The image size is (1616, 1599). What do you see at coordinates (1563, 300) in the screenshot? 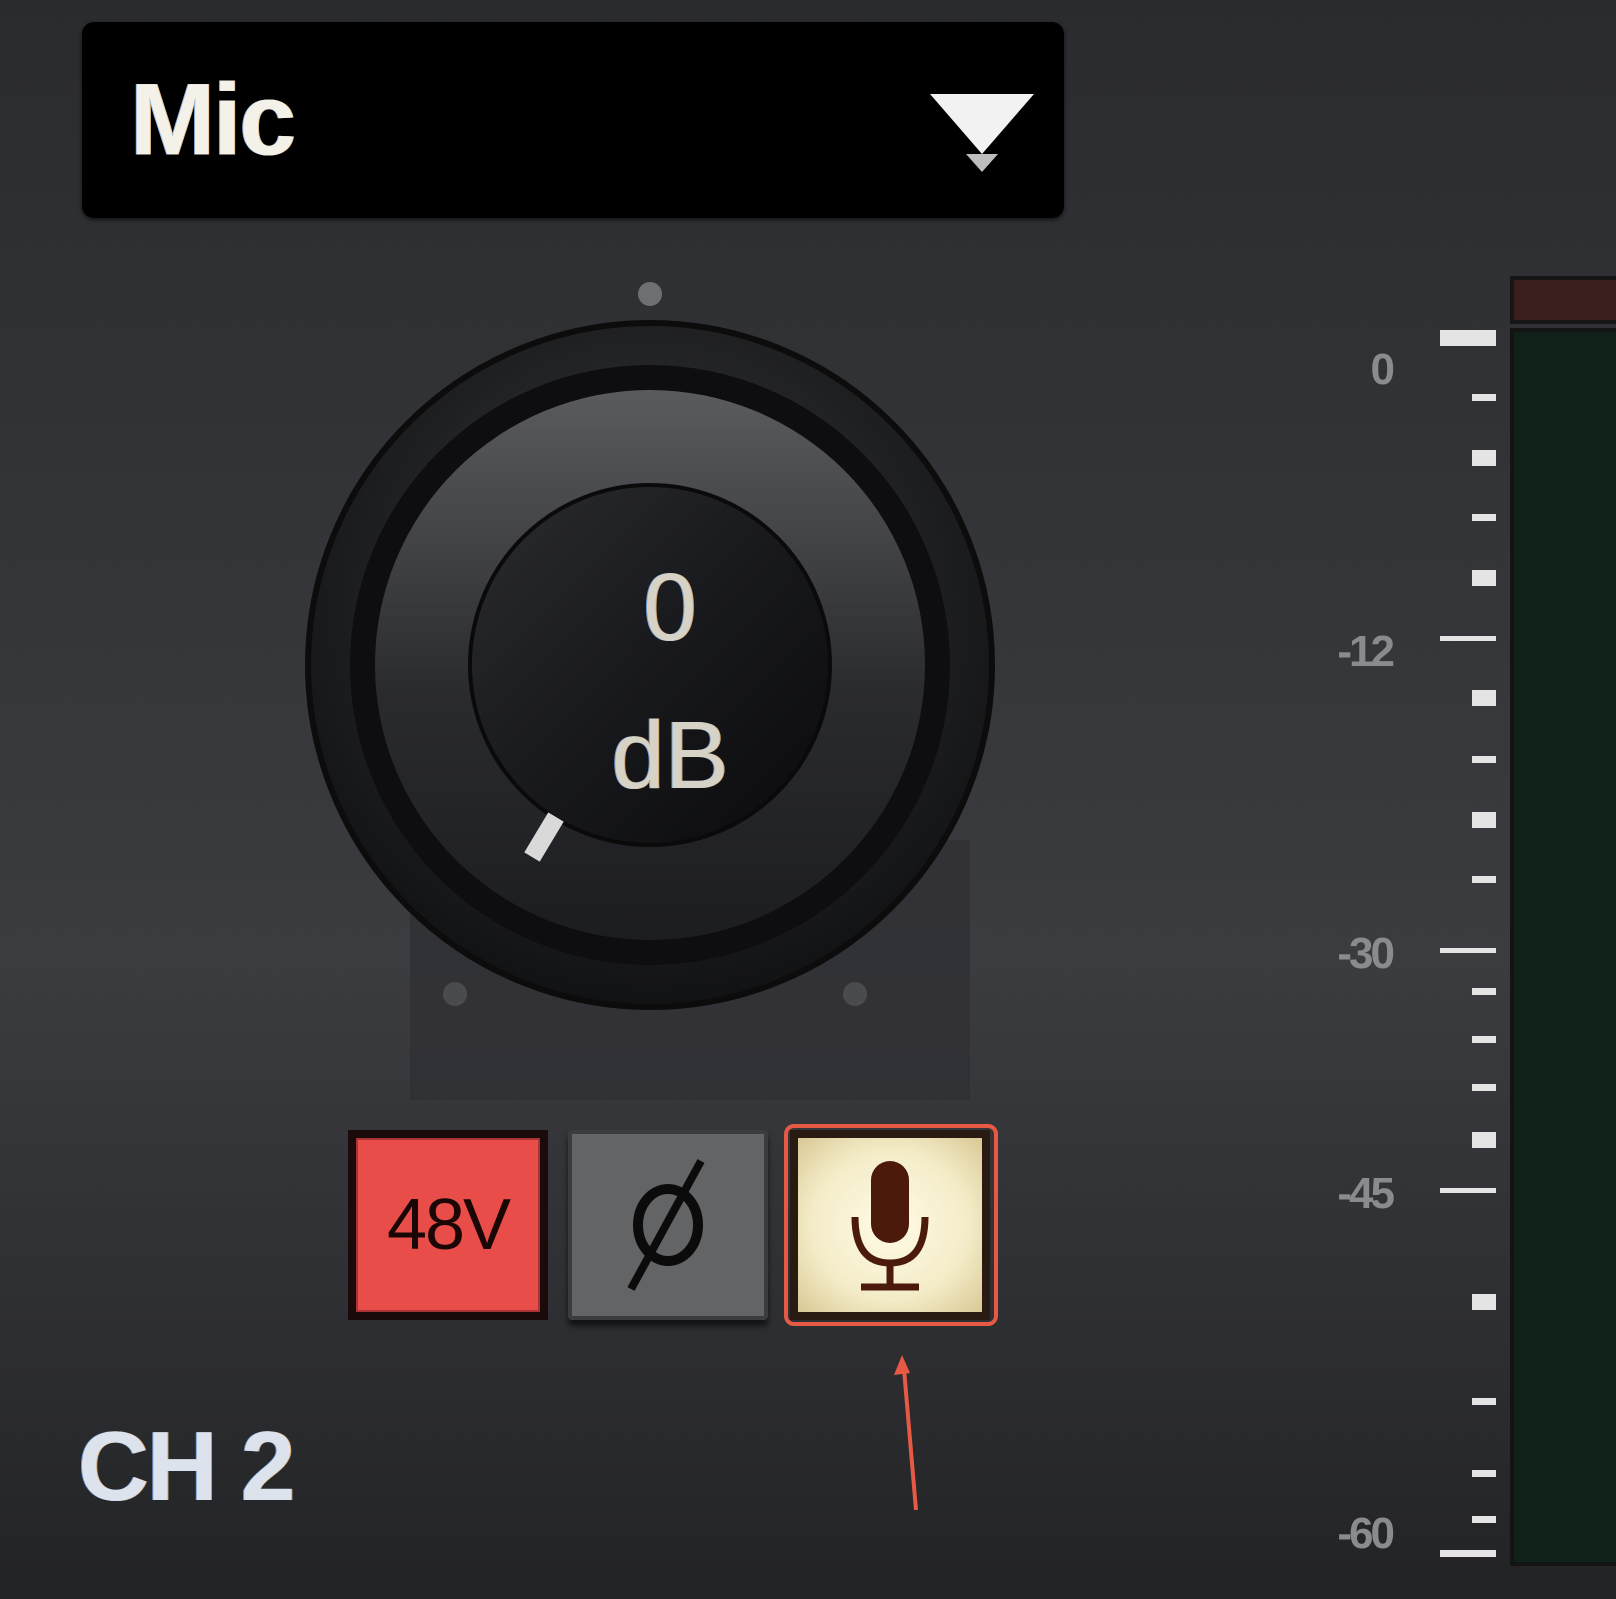
I see `meter-clip-indicator` at bounding box center [1563, 300].